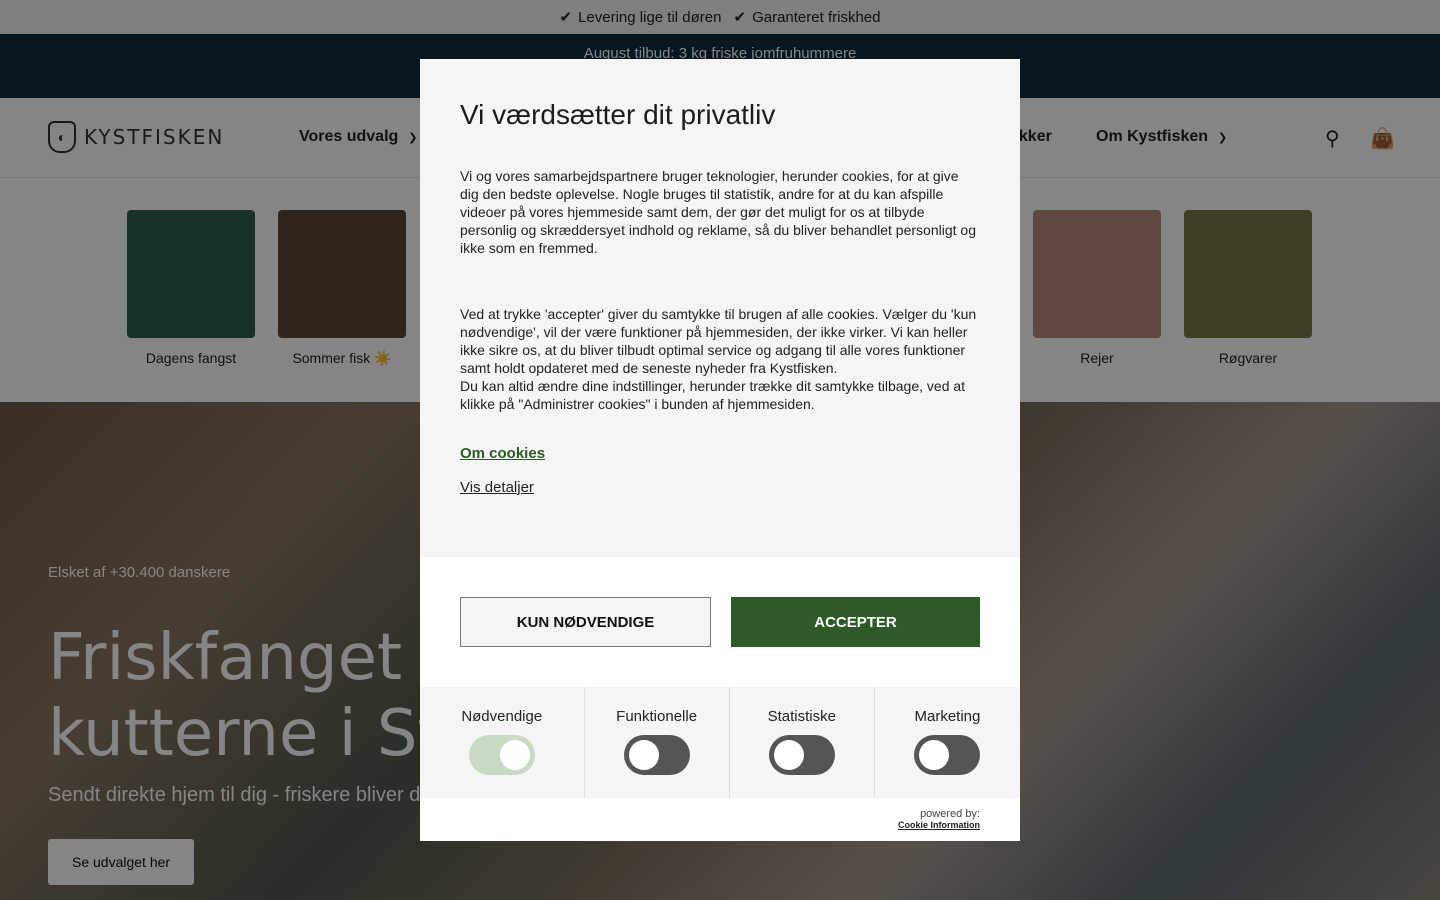 Image resolution: width=1440 pixels, height=900 pixels. I want to click on statistics-toggle, so click(801, 755).